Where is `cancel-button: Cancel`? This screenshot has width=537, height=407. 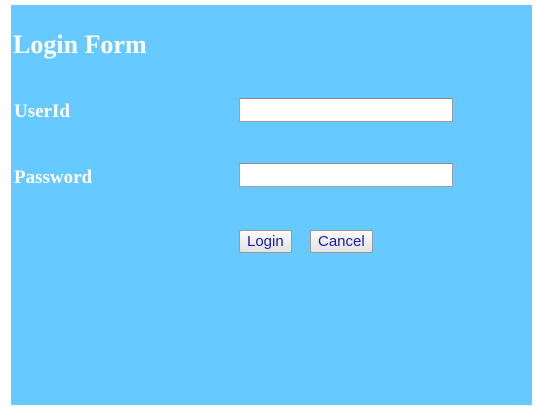 cancel-button: Cancel is located at coordinates (341, 241).